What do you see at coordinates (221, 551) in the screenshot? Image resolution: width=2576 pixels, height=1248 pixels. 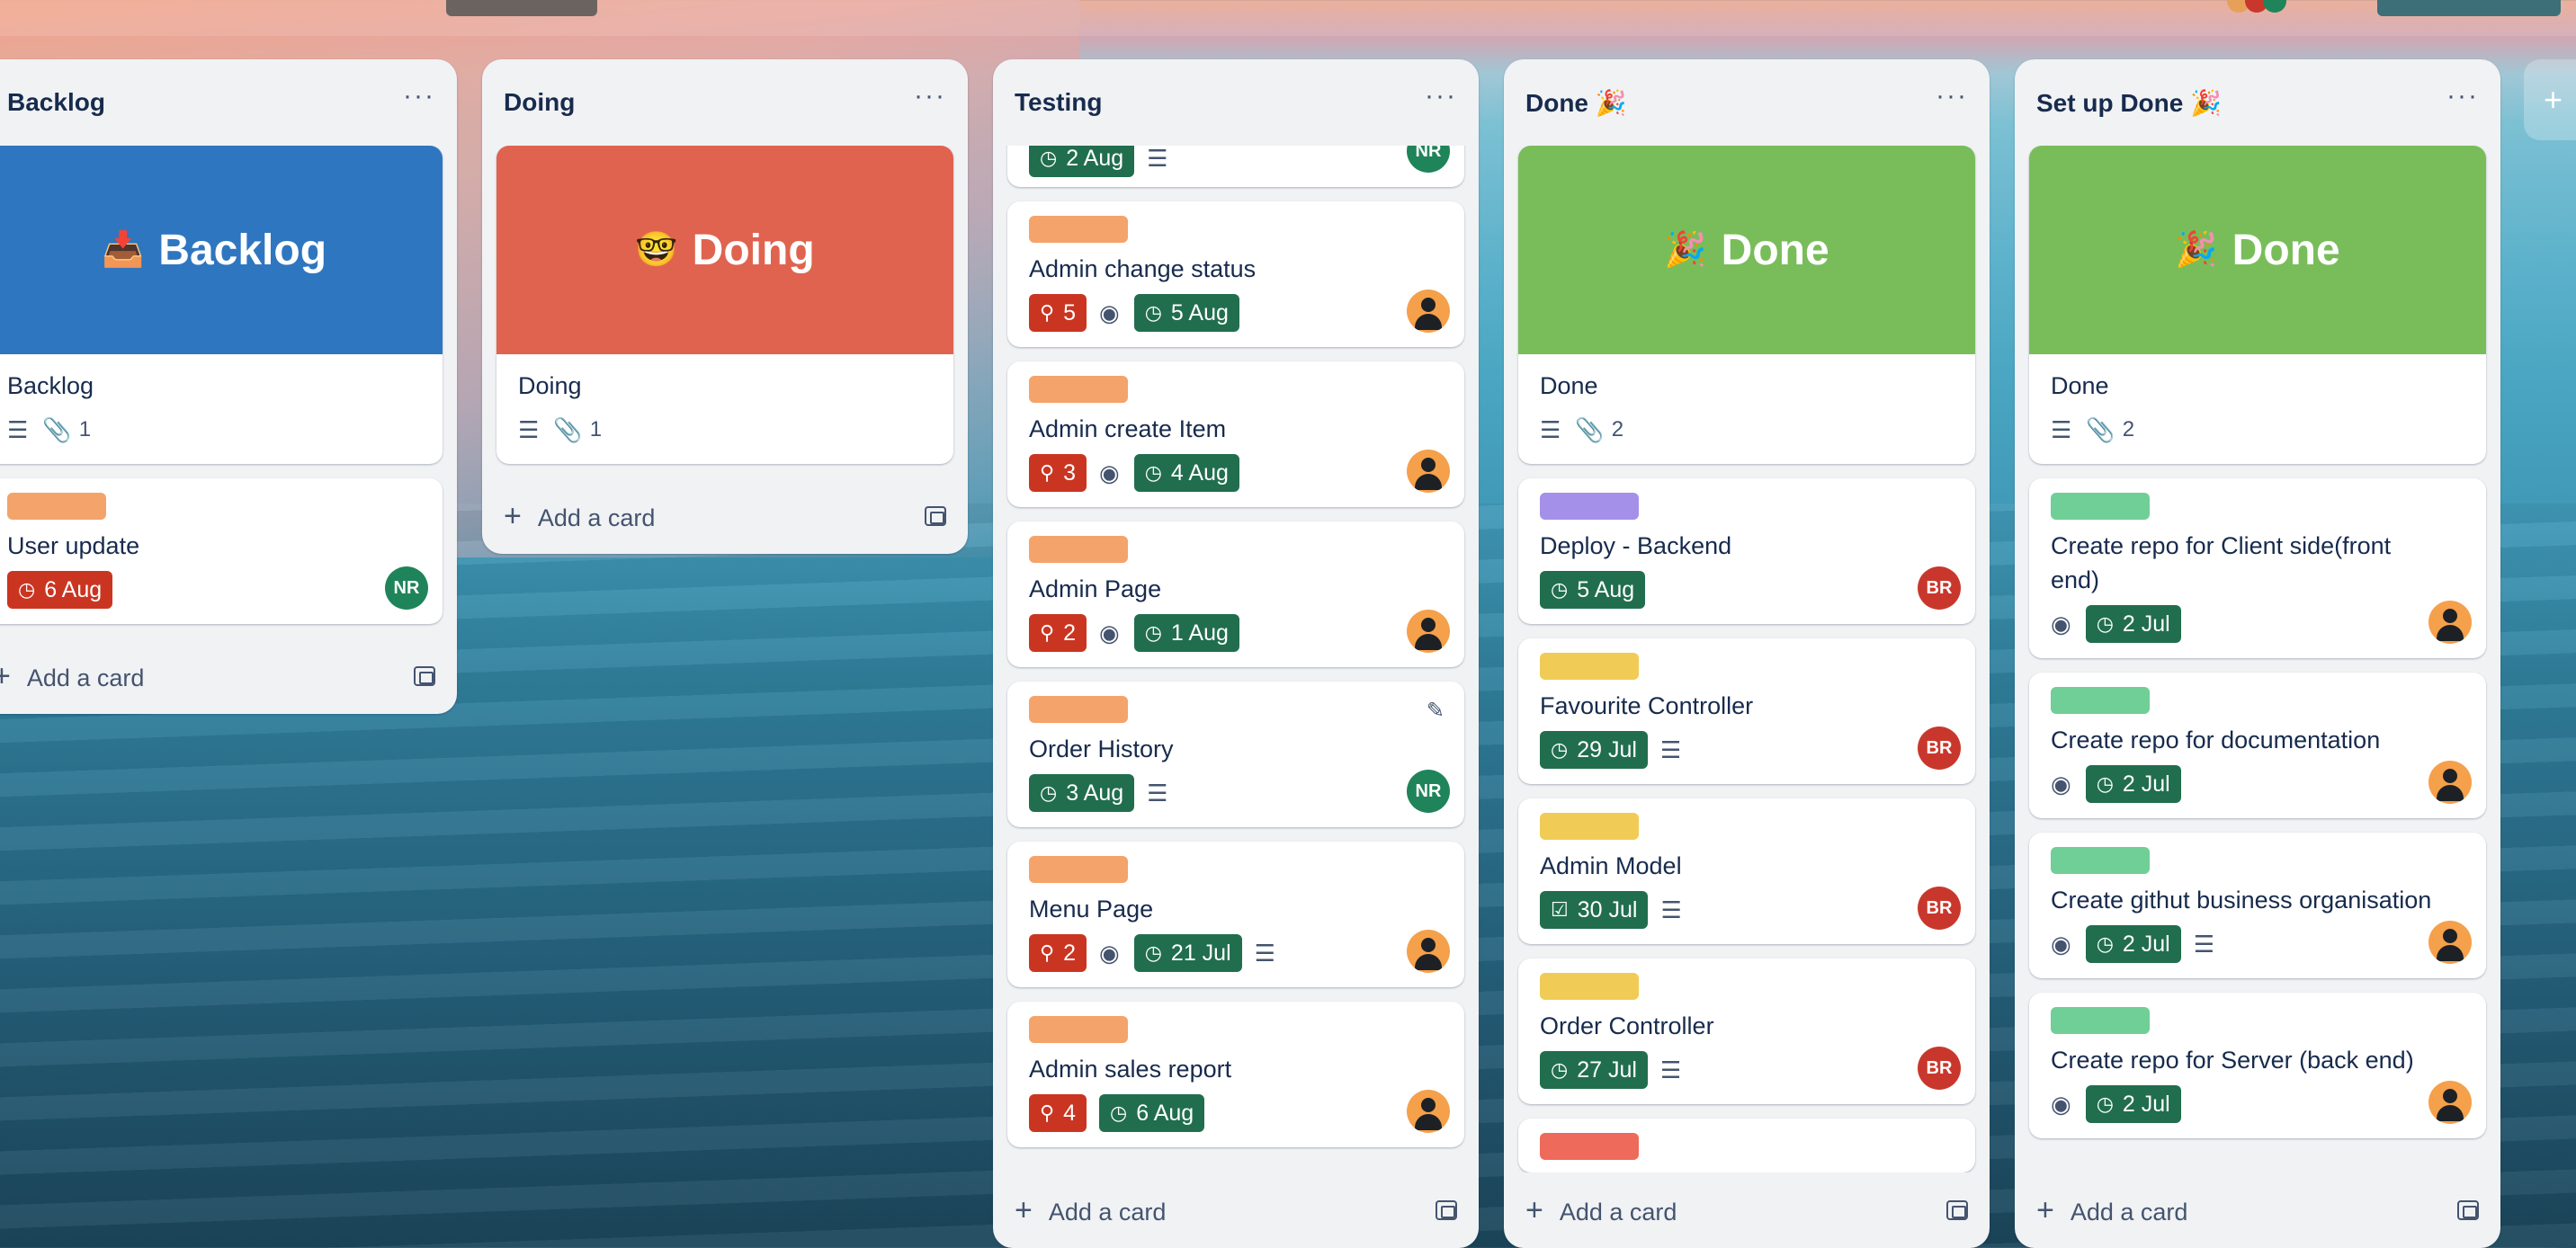 I see `card-user-update: User update ◷ 6 Aug NR` at bounding box center [221, 551].